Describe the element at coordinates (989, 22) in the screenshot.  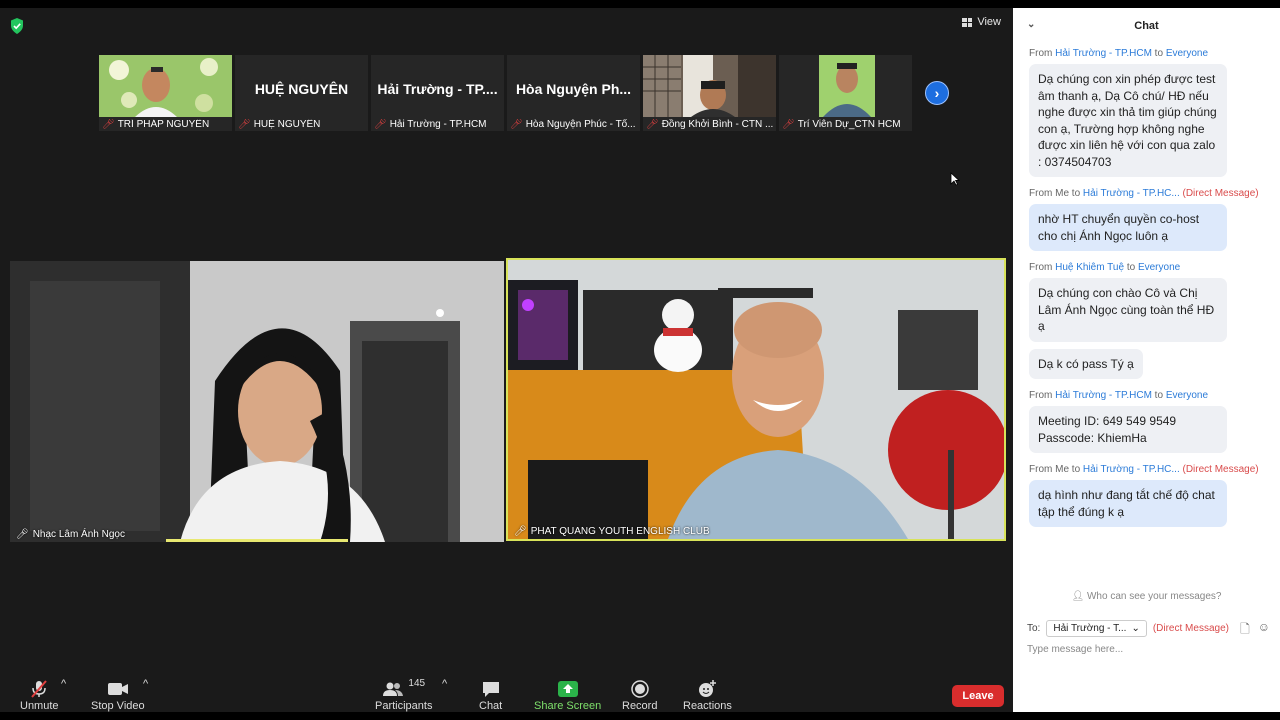
I see `view-label: View` at that location.